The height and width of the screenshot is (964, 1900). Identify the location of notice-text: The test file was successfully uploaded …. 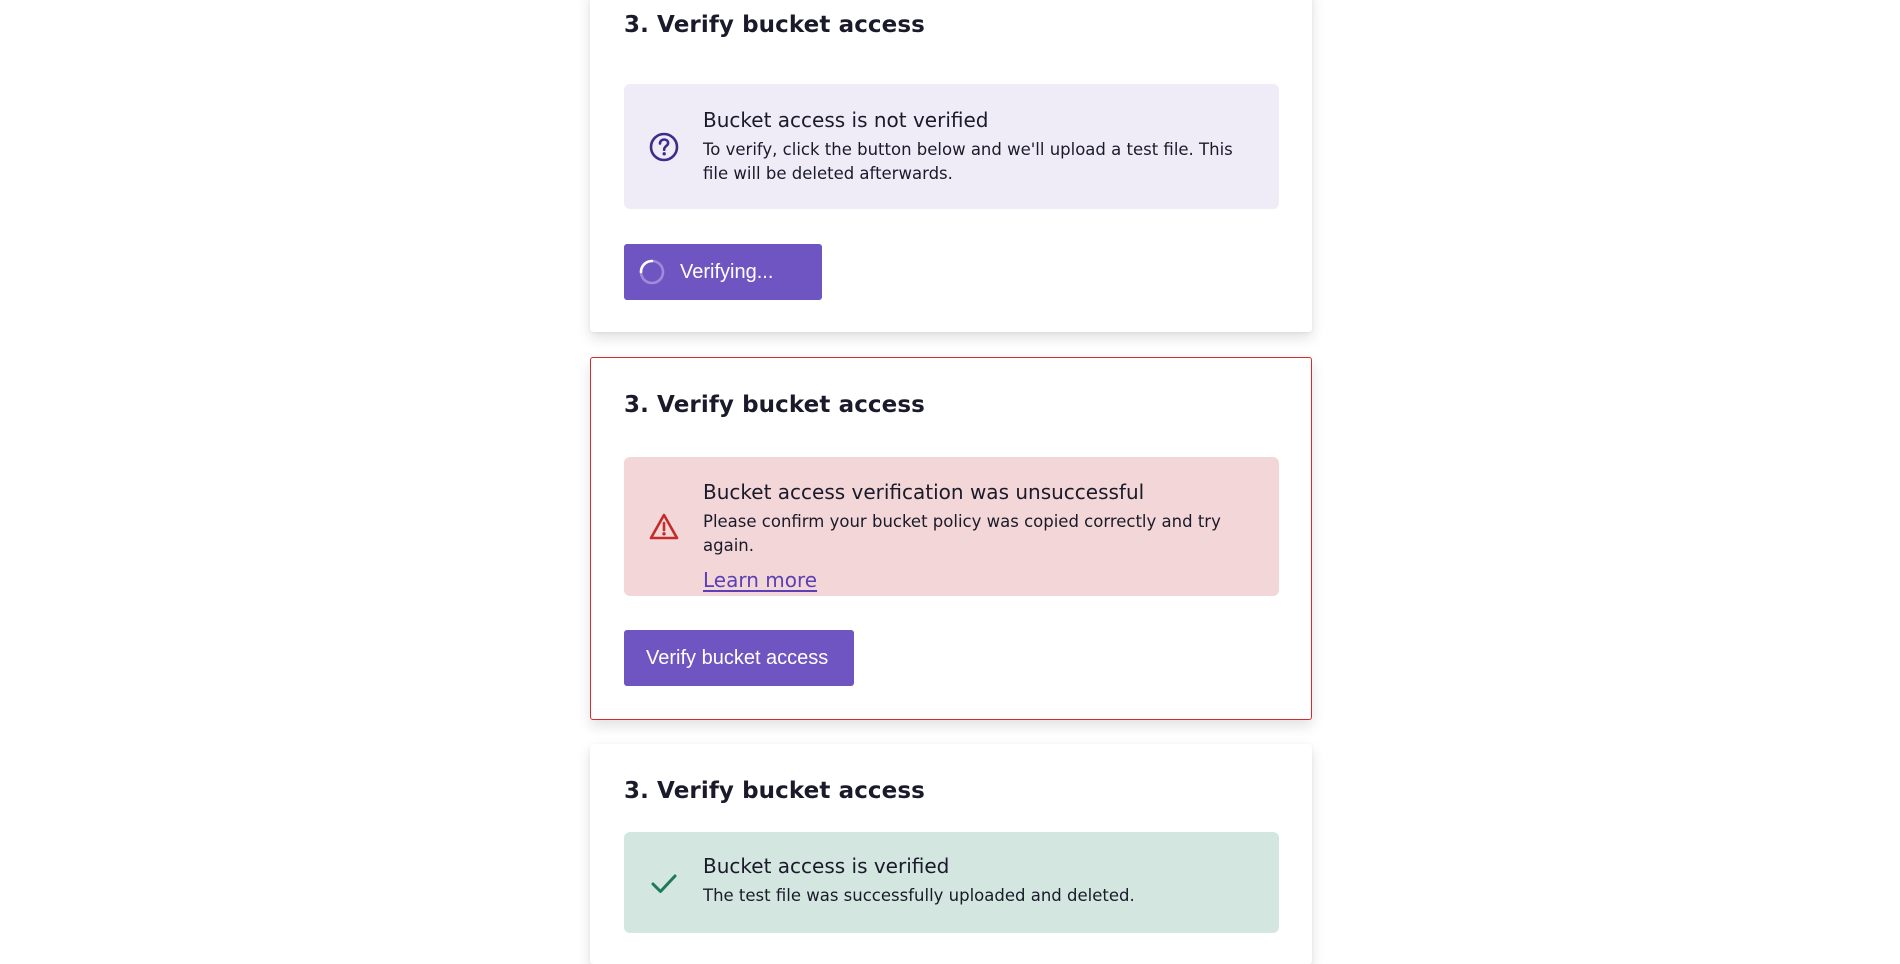
(919, 895).